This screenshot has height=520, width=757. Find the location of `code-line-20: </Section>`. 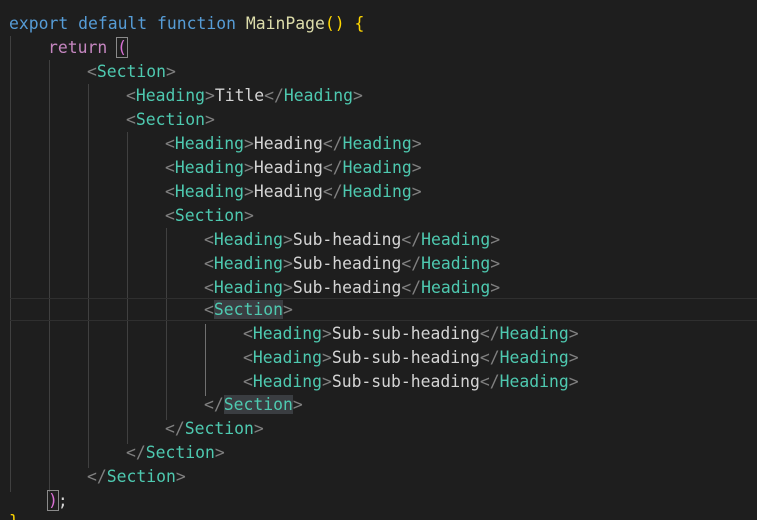

code-line-20: </Section> is located at coordinates (136, 477).